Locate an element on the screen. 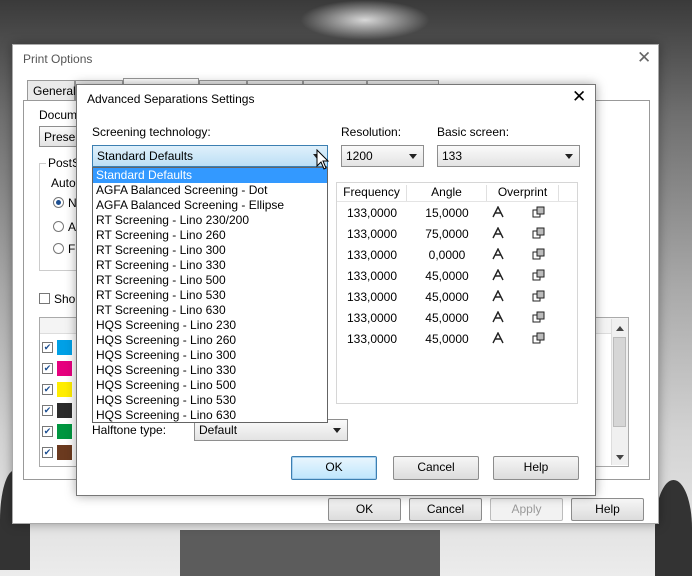  table-header-overprint: Overprint is located at coordinates (523, 193).